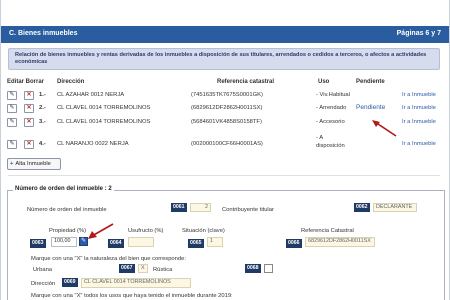  What do you see at coordinates (224, 175) in the screenshot?
I see `divider` at bounding box center [224, 175].